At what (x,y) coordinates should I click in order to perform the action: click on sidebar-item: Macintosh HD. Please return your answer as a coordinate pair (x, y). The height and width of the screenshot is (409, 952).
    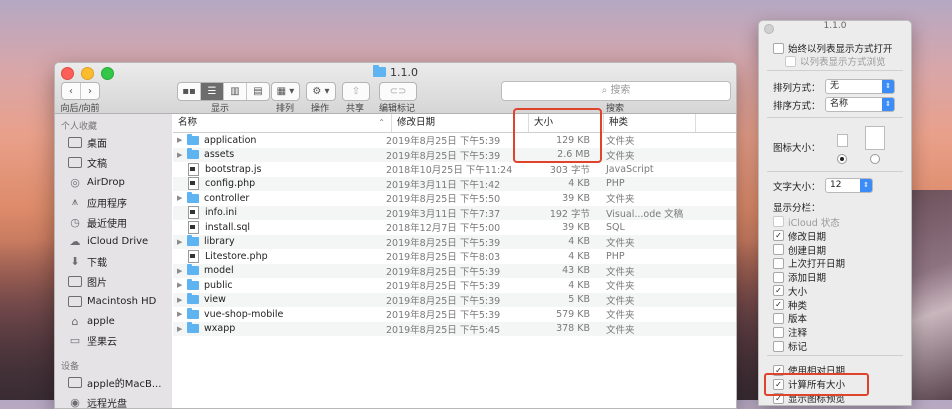
    Looking at the image, I should click on (113, 301).